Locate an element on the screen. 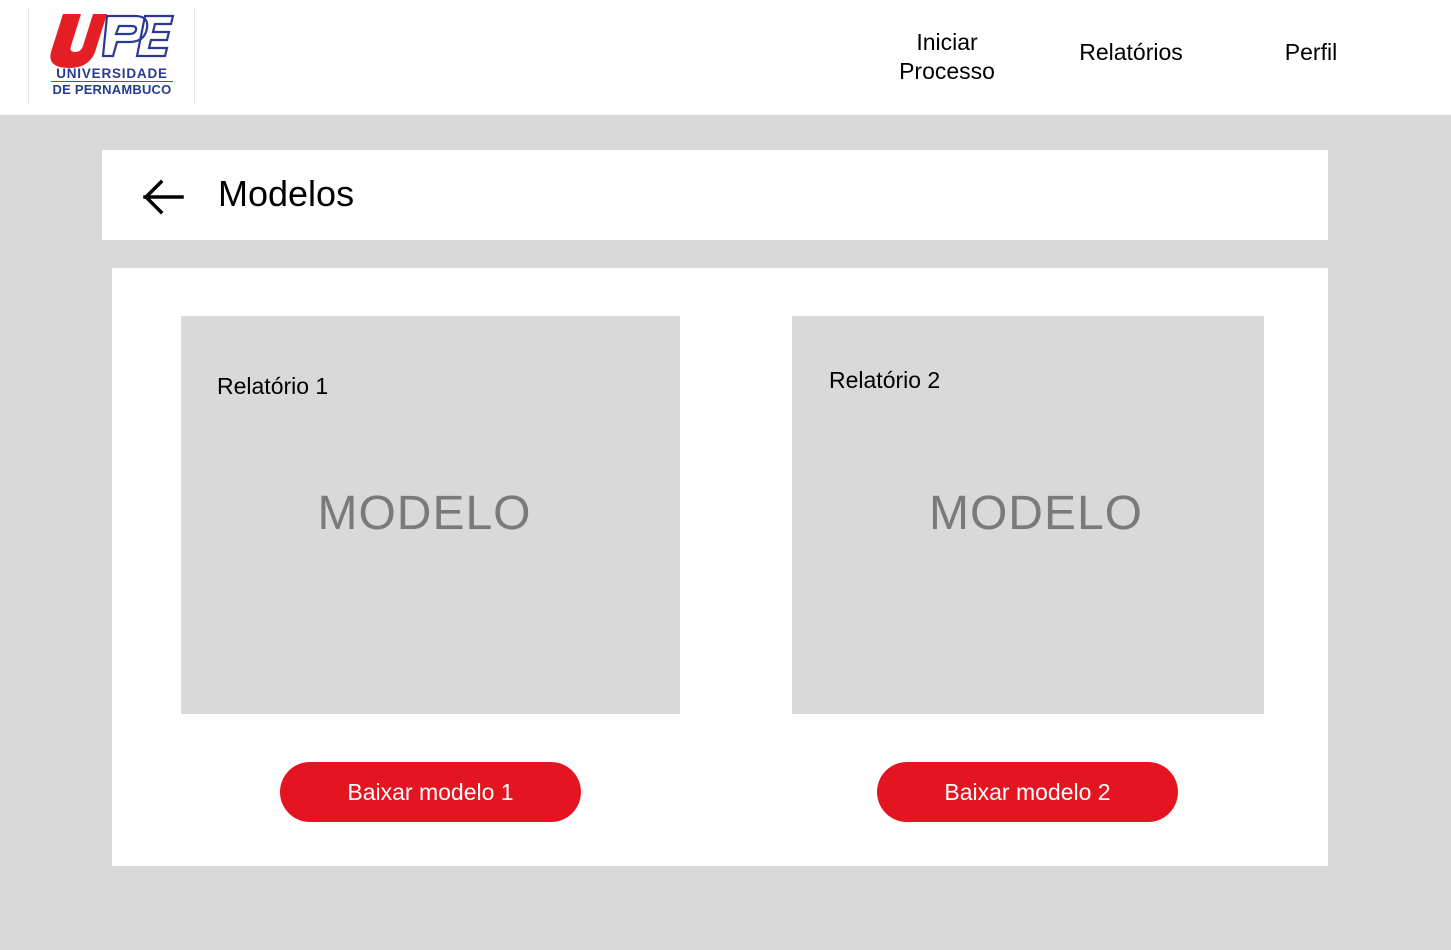 The width and height of the screenshot is (1451, 950). logo-text-line1: UNIVERSIDADE is located at coordinates (112, 73).